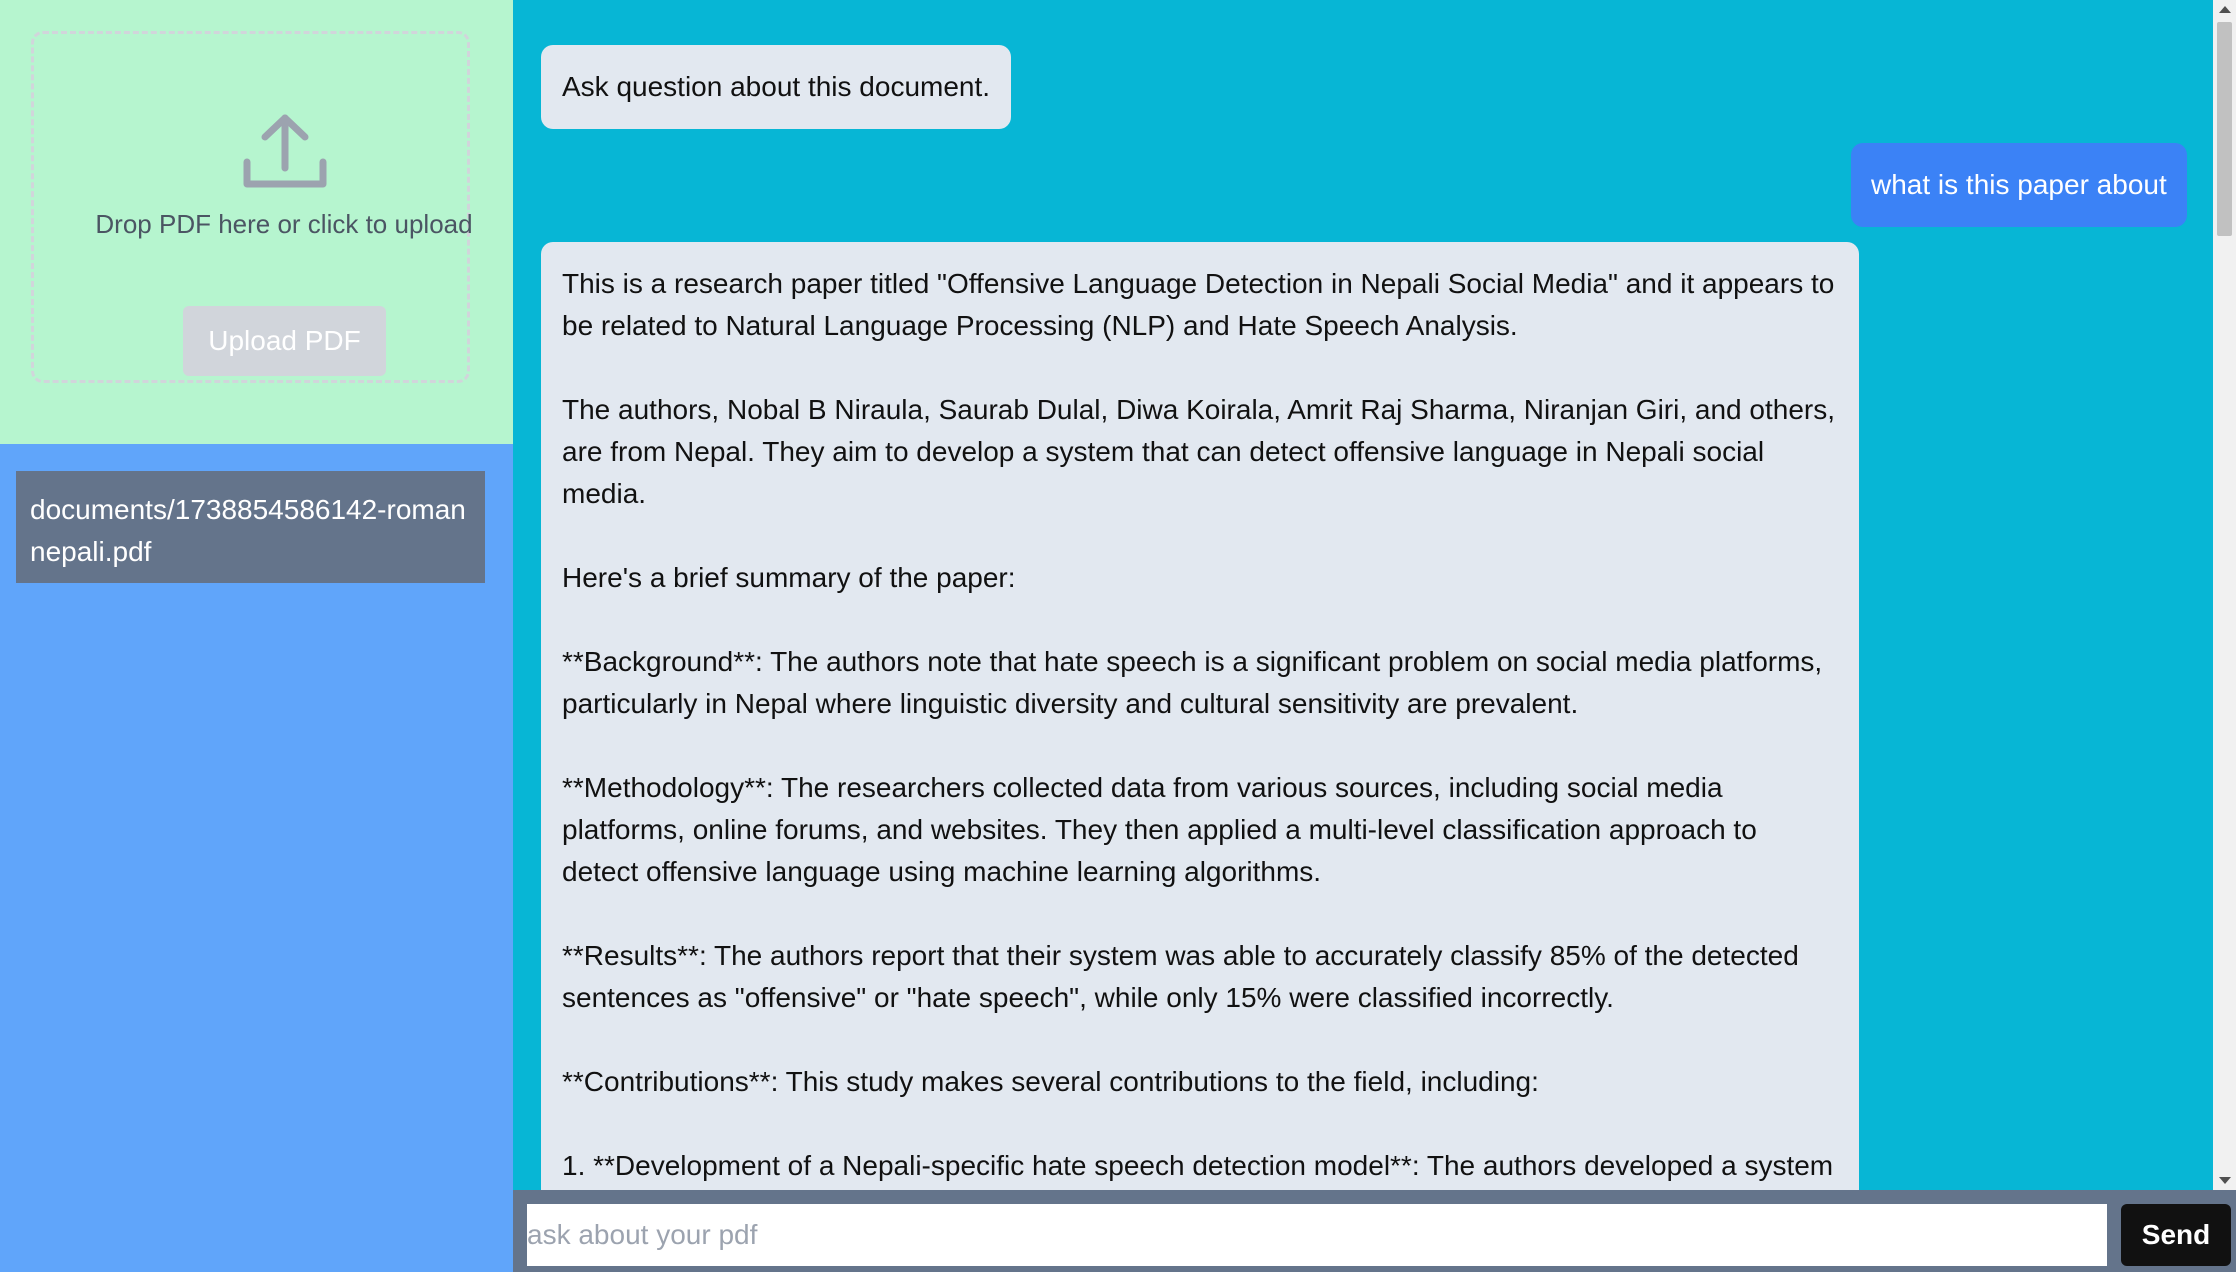  I want to click on scroll-down-arrow-icon, so click(2225, 1180).